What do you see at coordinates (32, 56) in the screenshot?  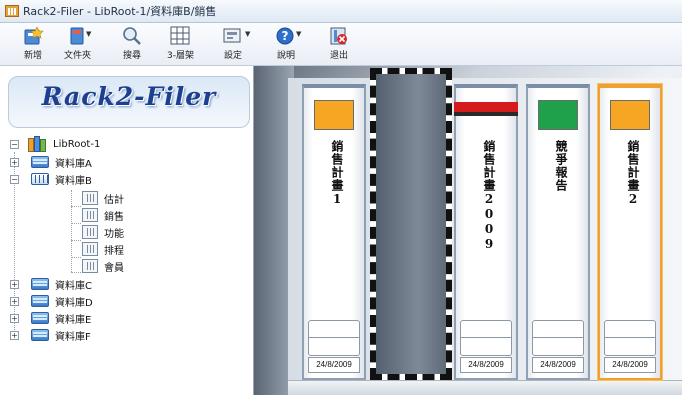 I see `new-button-label: 新增` at bounding box center [32, 56].